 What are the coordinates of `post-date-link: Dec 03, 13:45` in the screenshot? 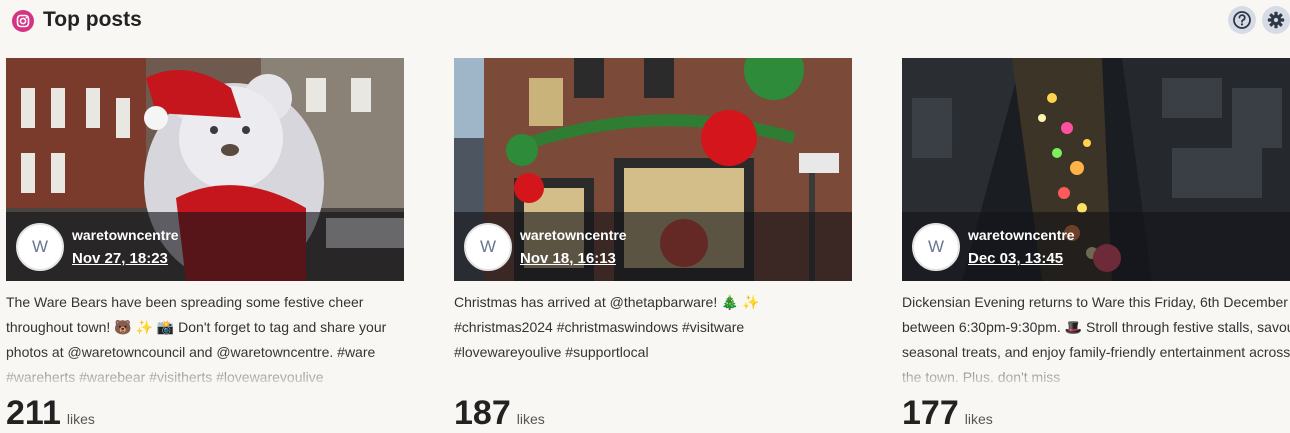 It's located at (1015, 258).